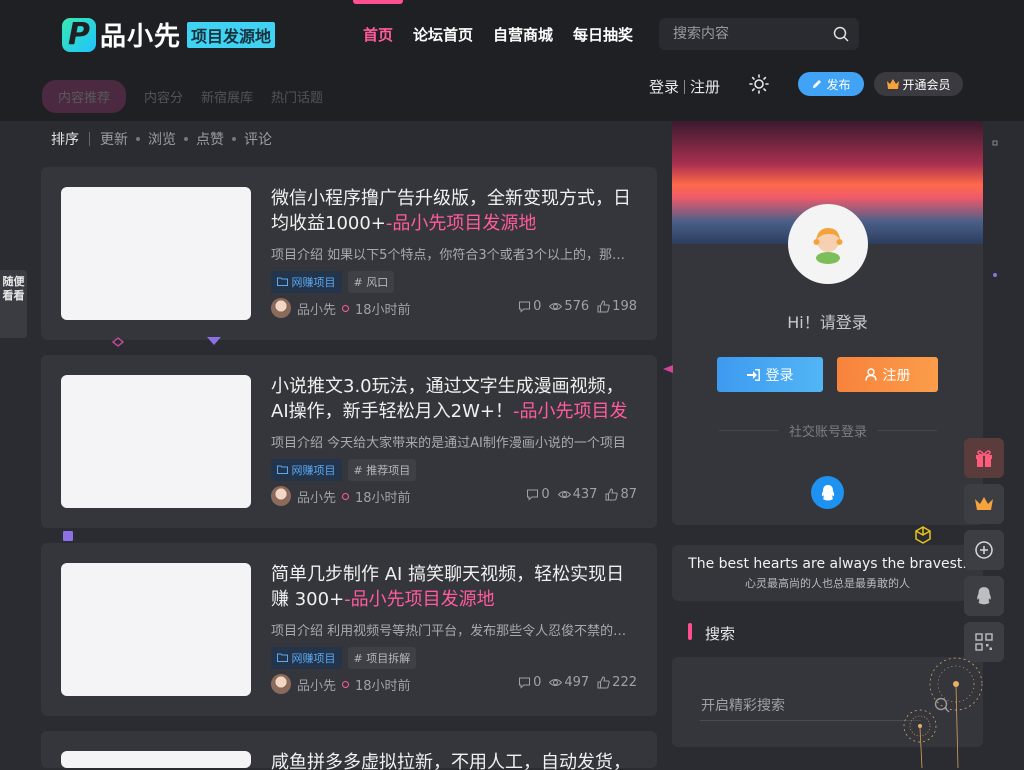 The width and height of the screenshot is (1024, 770). I want to click on register-button: 注册, so click(887, 374).